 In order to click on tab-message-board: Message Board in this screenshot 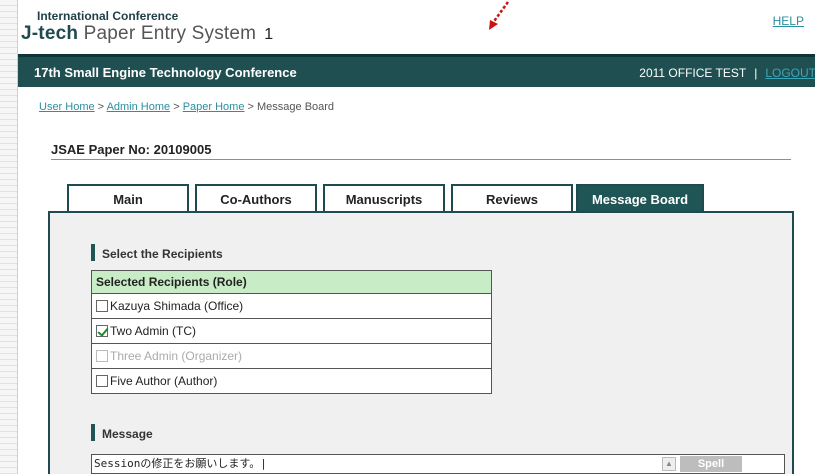, I will do `click(640, 199)`.